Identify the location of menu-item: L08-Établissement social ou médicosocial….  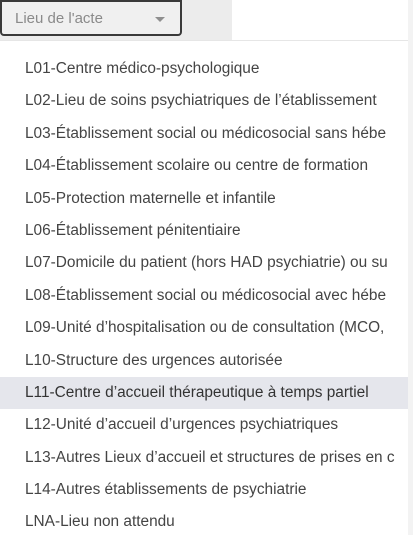
(206, 296).